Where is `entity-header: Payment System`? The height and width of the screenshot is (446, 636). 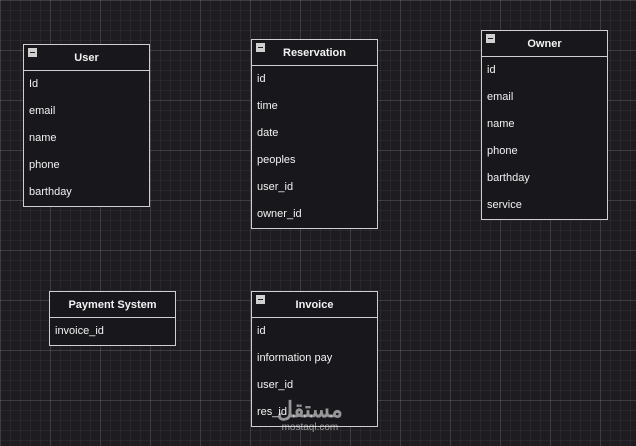 entity-header: Payment System is located at coordinates (112, 305).